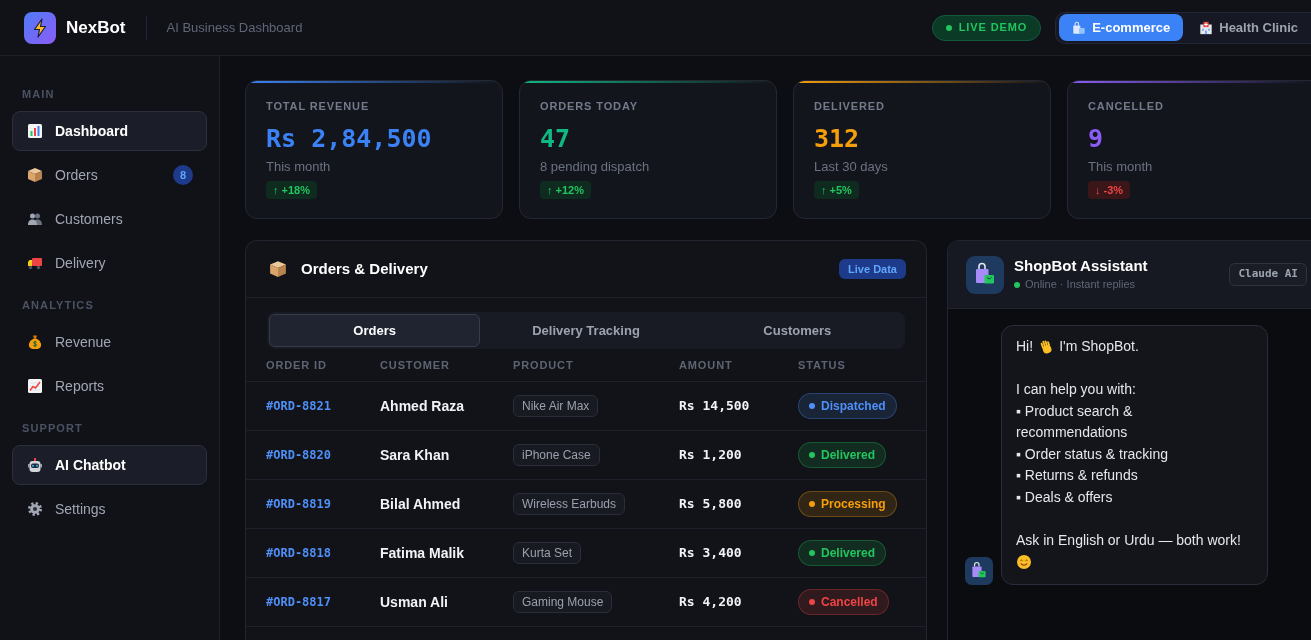 Image resolution: width=1311 pixels, height=640 pixels. I want to click on stat-note: Last 30 days, so click(851, 167).